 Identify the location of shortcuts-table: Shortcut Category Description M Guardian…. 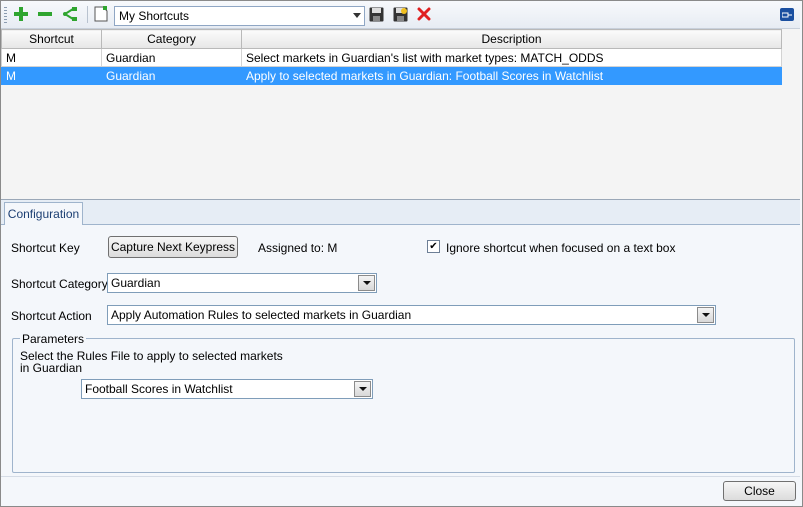
(391, 57).